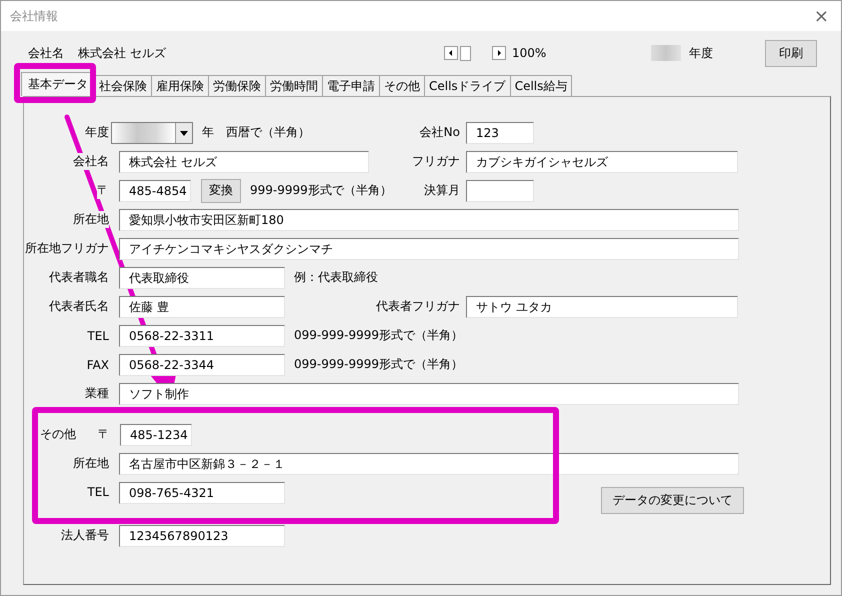  What do you see at coordinates (666, 53) in the screenshot?
I see `blurred-value` at bounding box center [666, 53].